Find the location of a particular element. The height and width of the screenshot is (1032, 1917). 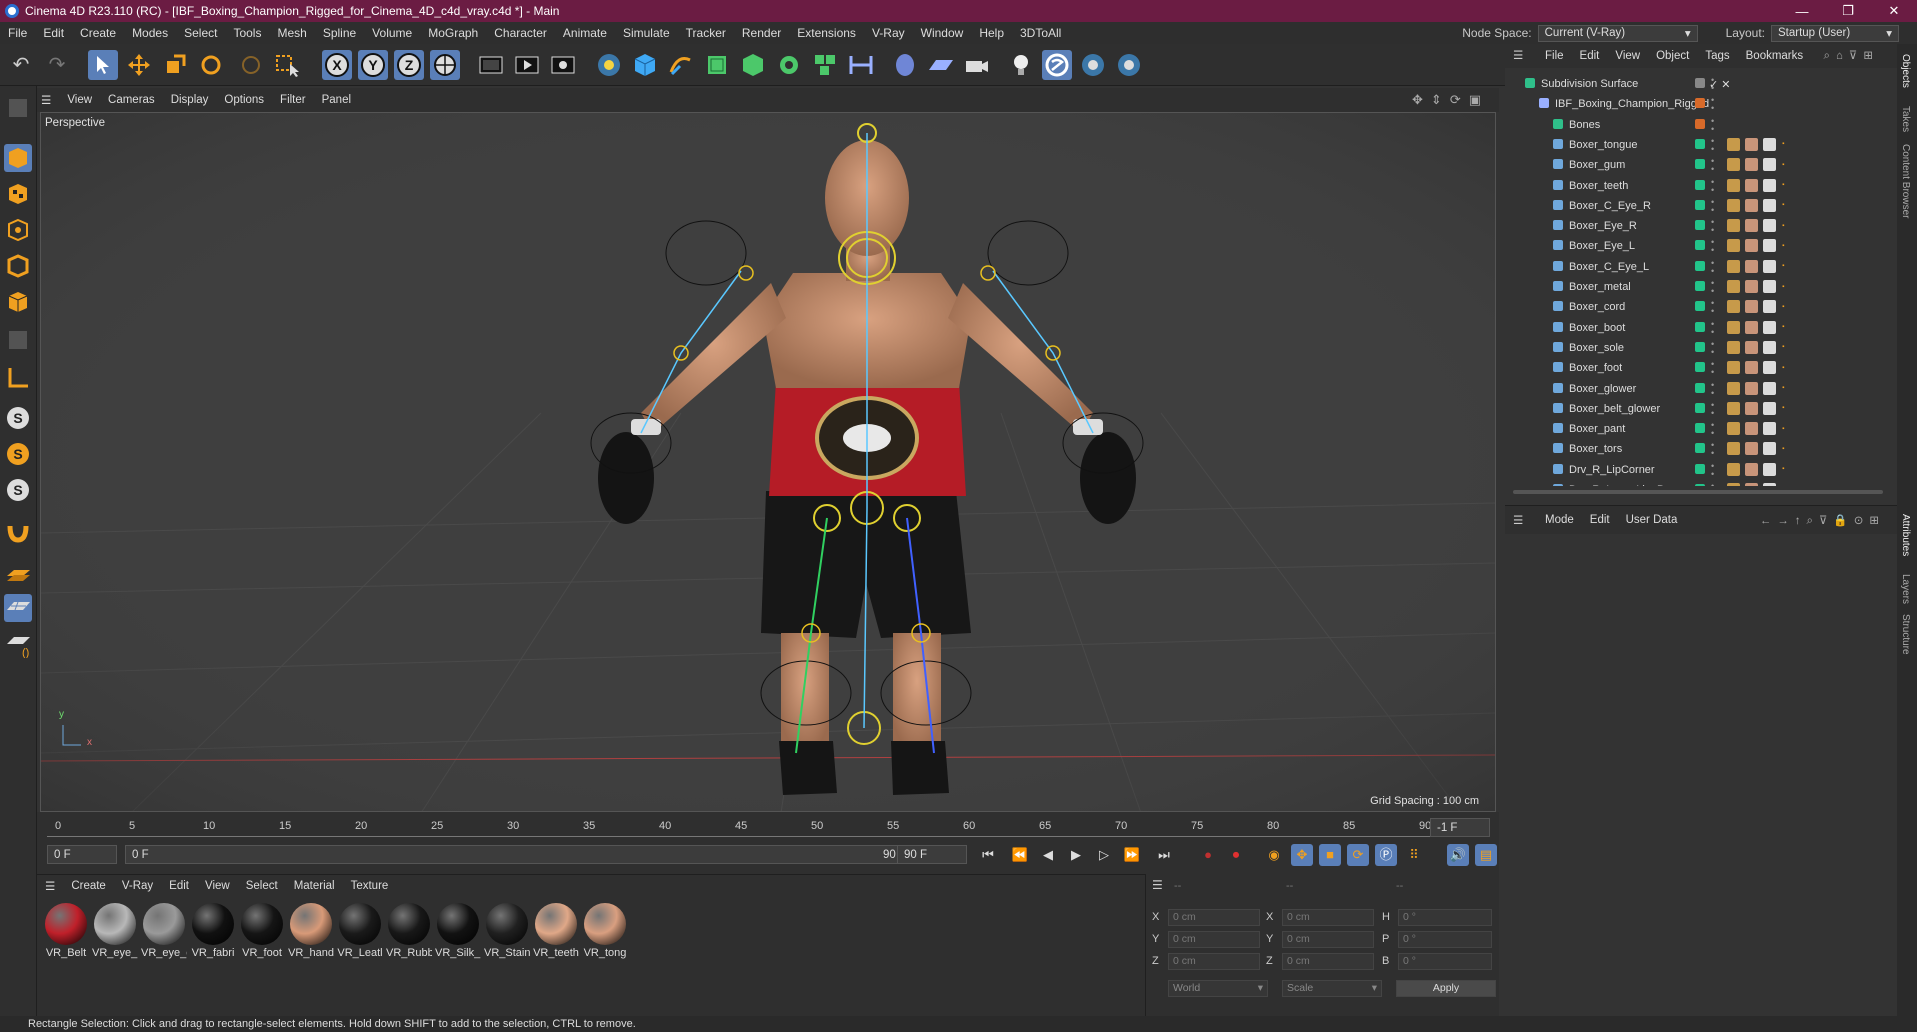

go-to-start-icon: ⏮ is located at coordinates (988, 855).